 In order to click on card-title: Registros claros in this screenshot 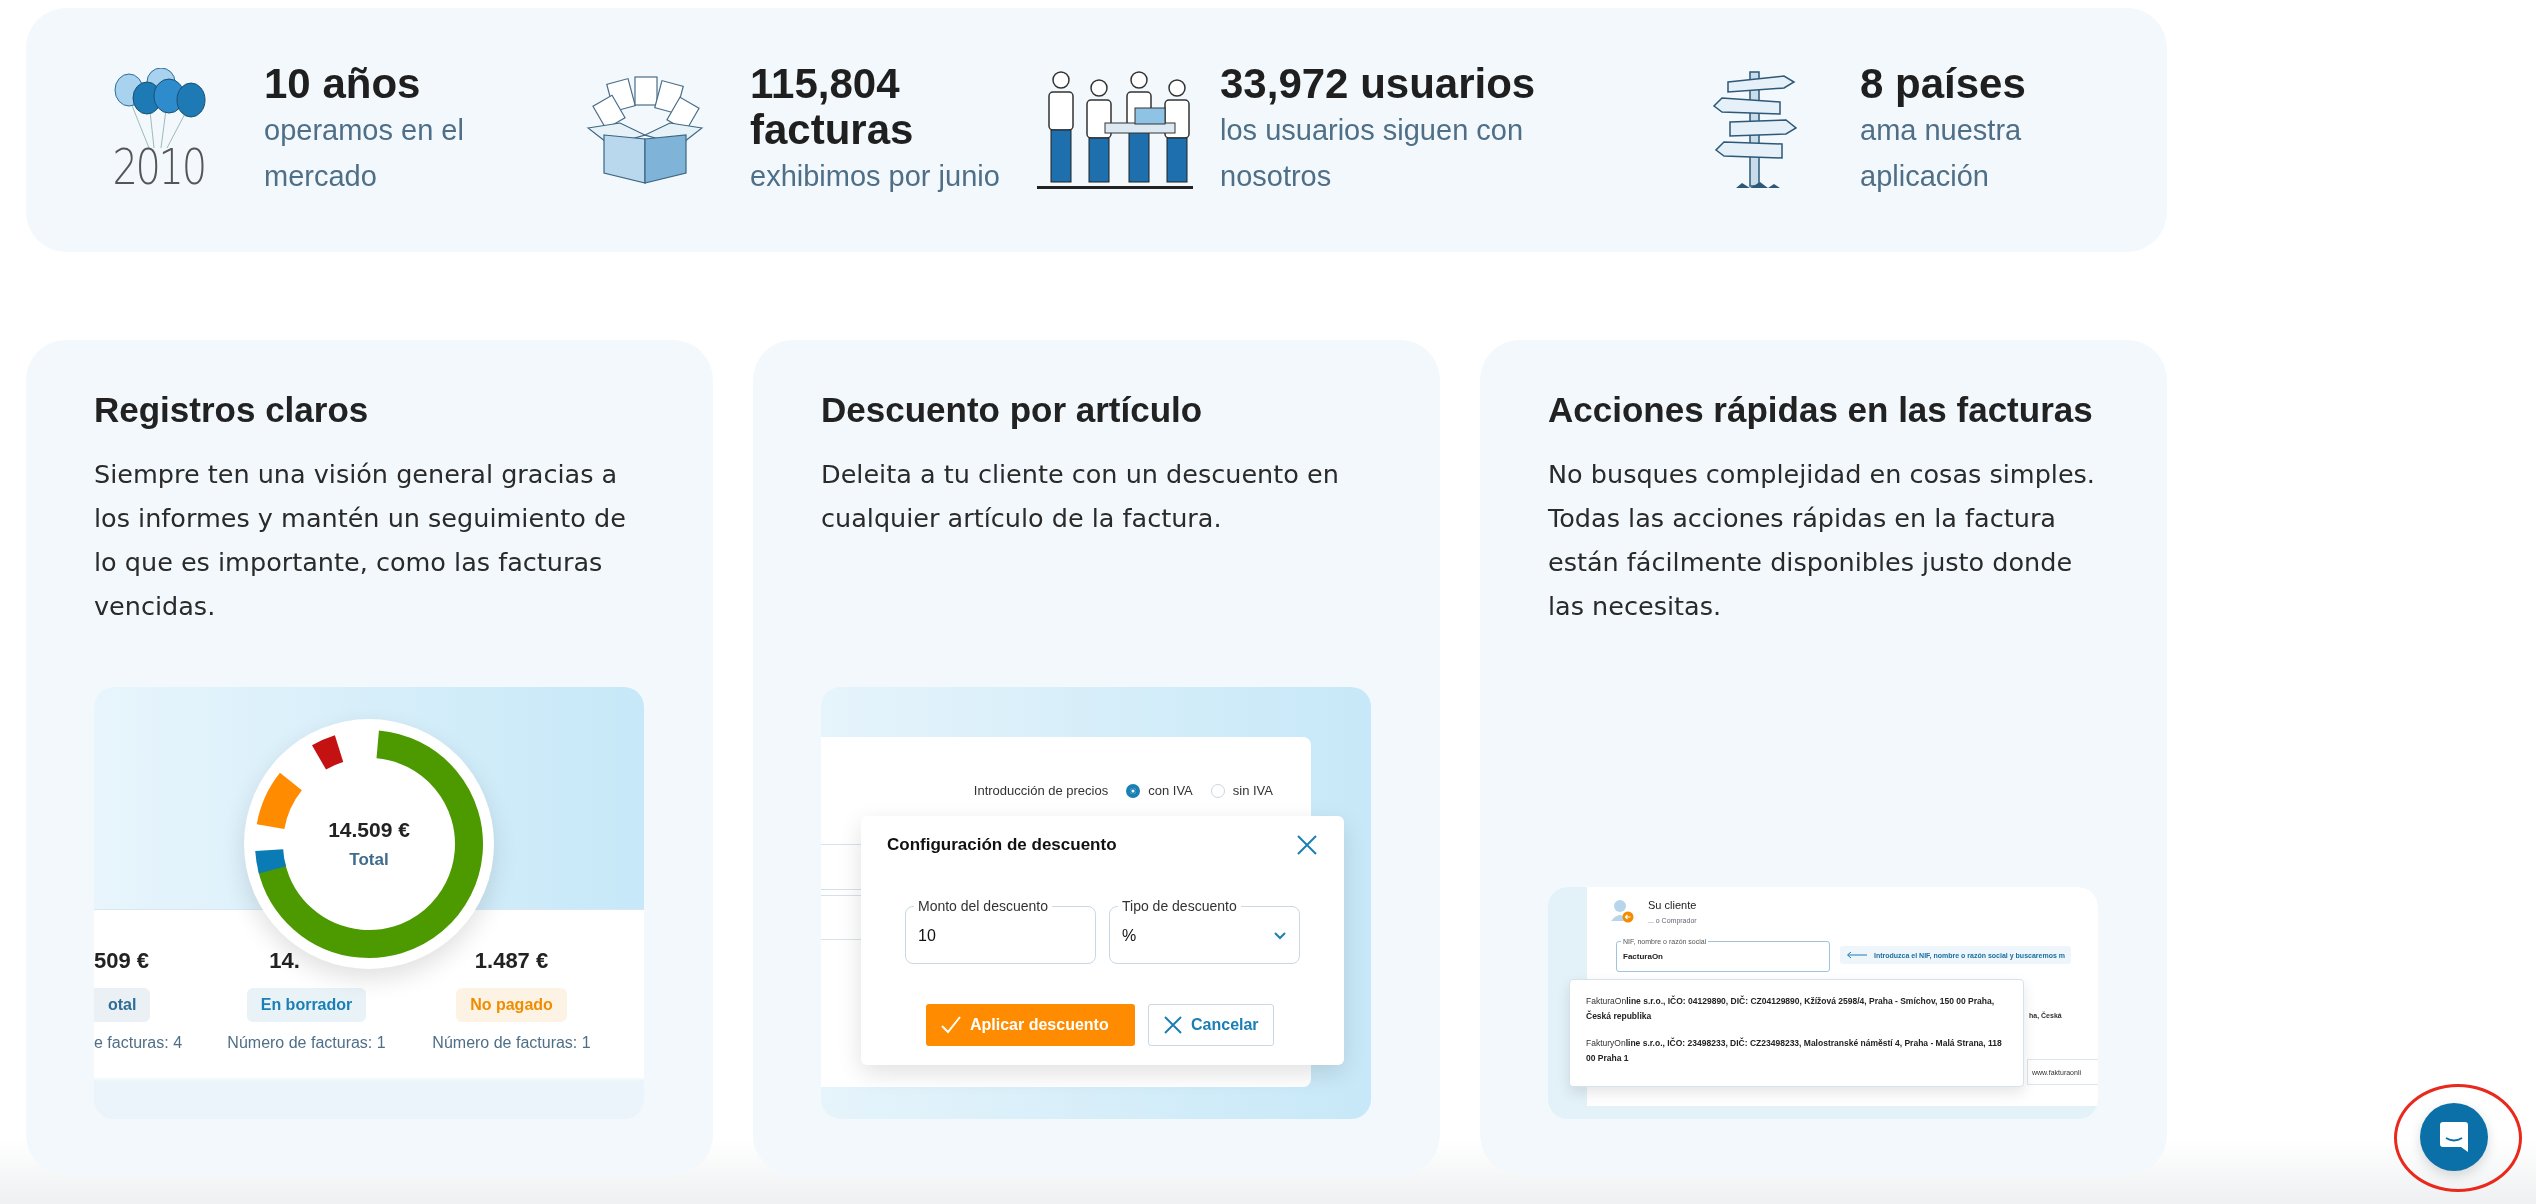, I will do `click(232, 410)`.